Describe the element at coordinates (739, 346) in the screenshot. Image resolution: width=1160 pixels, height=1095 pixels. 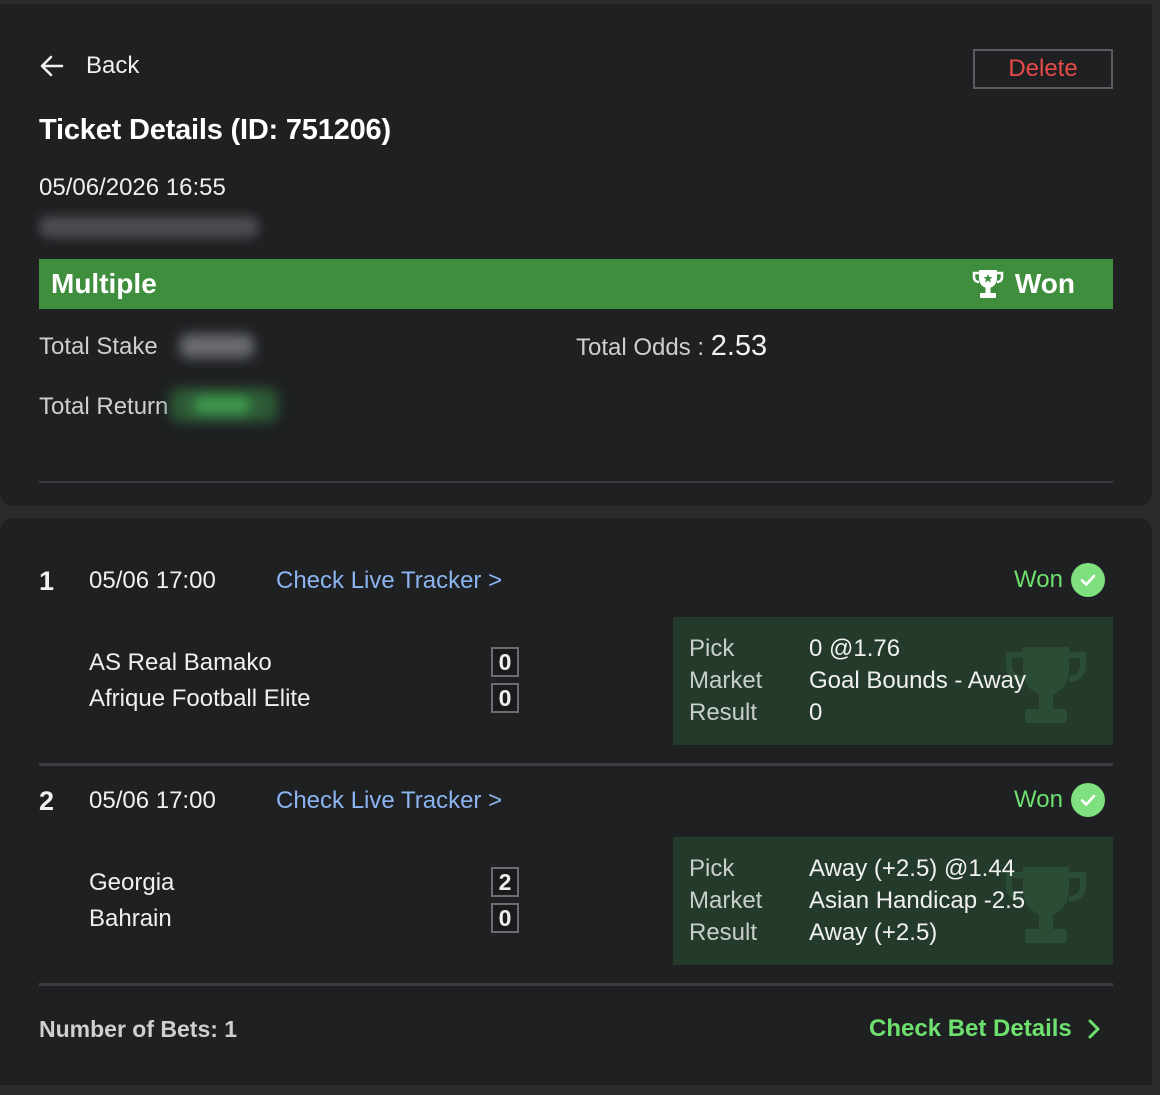
I see `total-odds-value: 2.53` at that location.